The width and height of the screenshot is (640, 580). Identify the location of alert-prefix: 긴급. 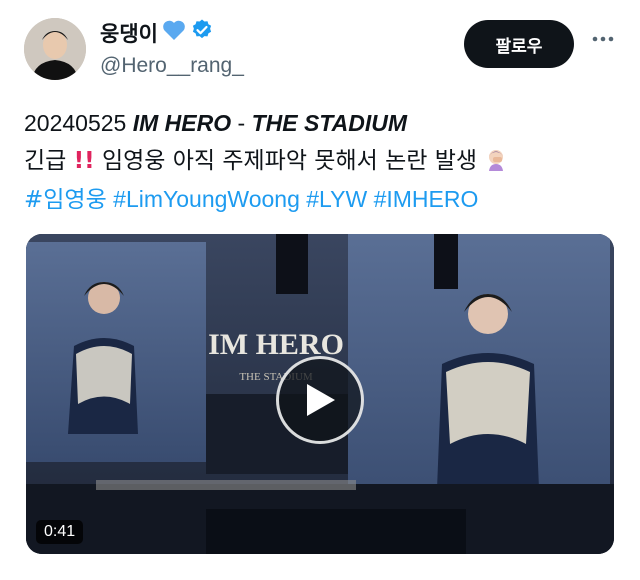
(45, 161).